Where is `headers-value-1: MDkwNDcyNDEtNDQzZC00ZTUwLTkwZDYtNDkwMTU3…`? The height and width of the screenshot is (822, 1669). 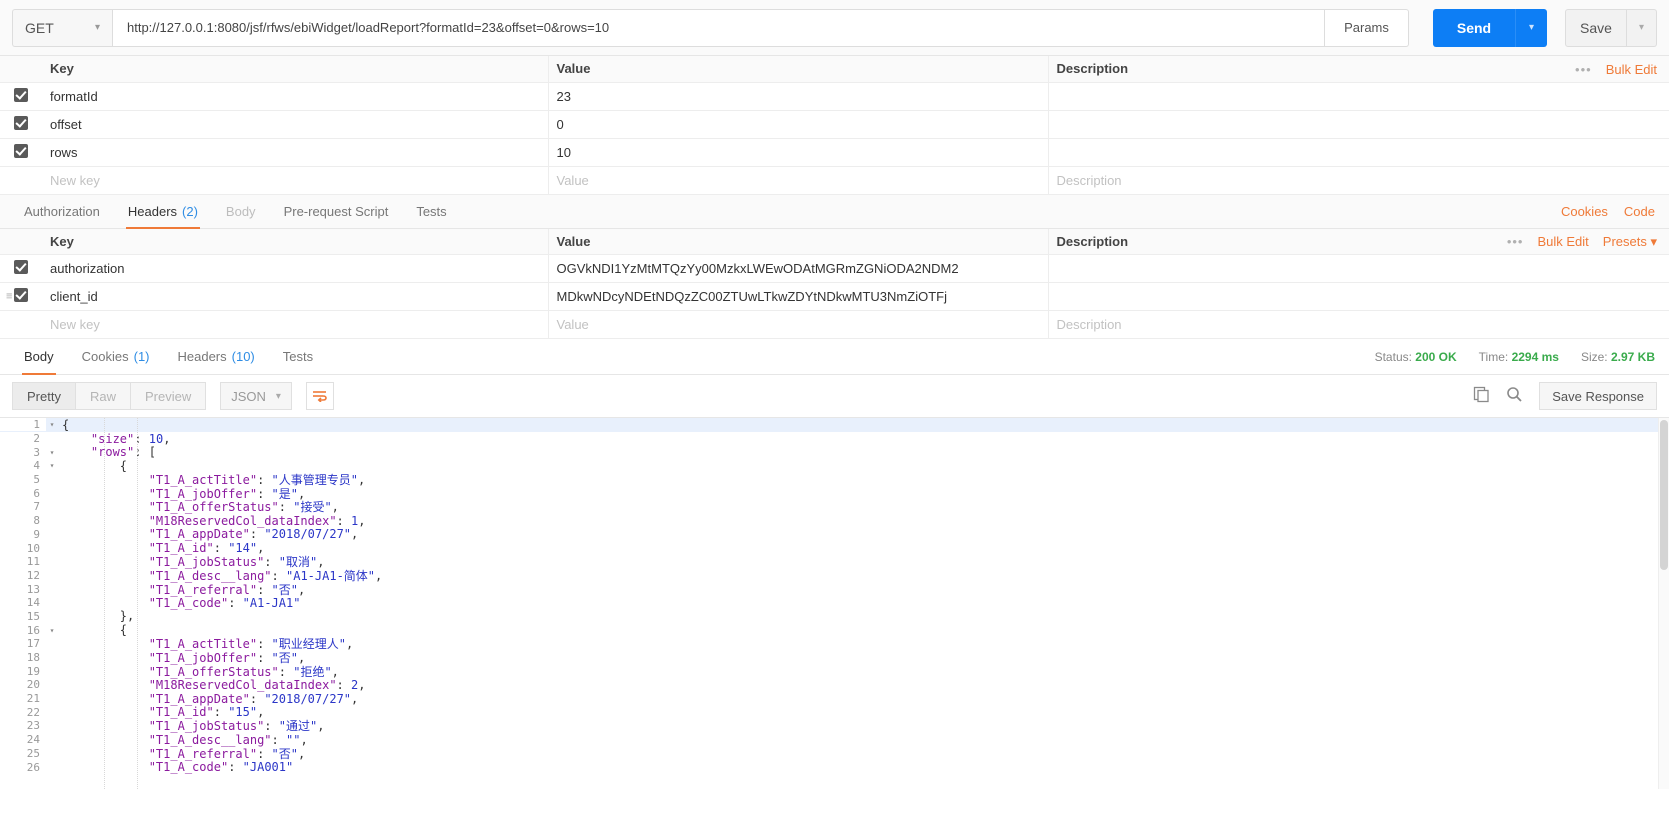
headers-value-1: MDkwNDcyNDEtNDQzZC00ZTUwLTkwZDYtNDkwMTU3… is located at coordinates (798, 296).